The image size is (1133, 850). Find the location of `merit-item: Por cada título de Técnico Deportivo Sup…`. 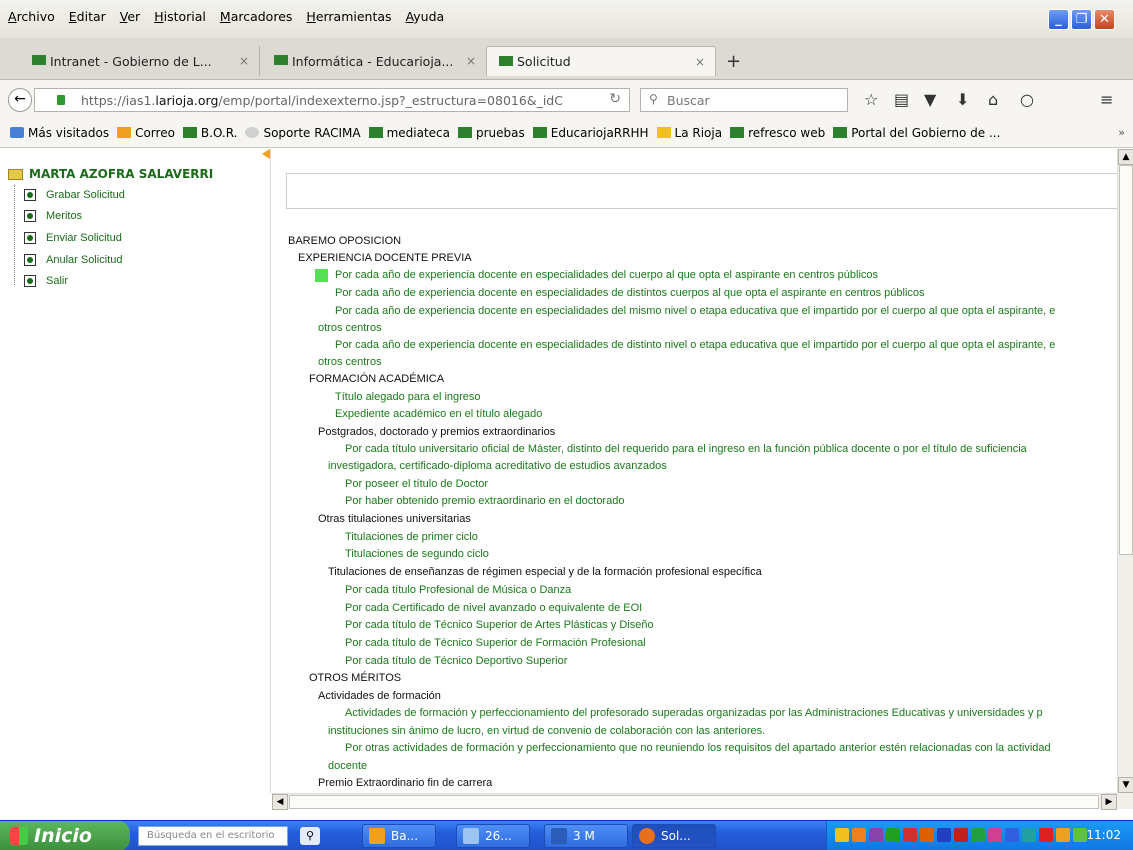

merit-item: Por cada título de Técnico Deportivo Sup… is located at coordinates (456, 661).